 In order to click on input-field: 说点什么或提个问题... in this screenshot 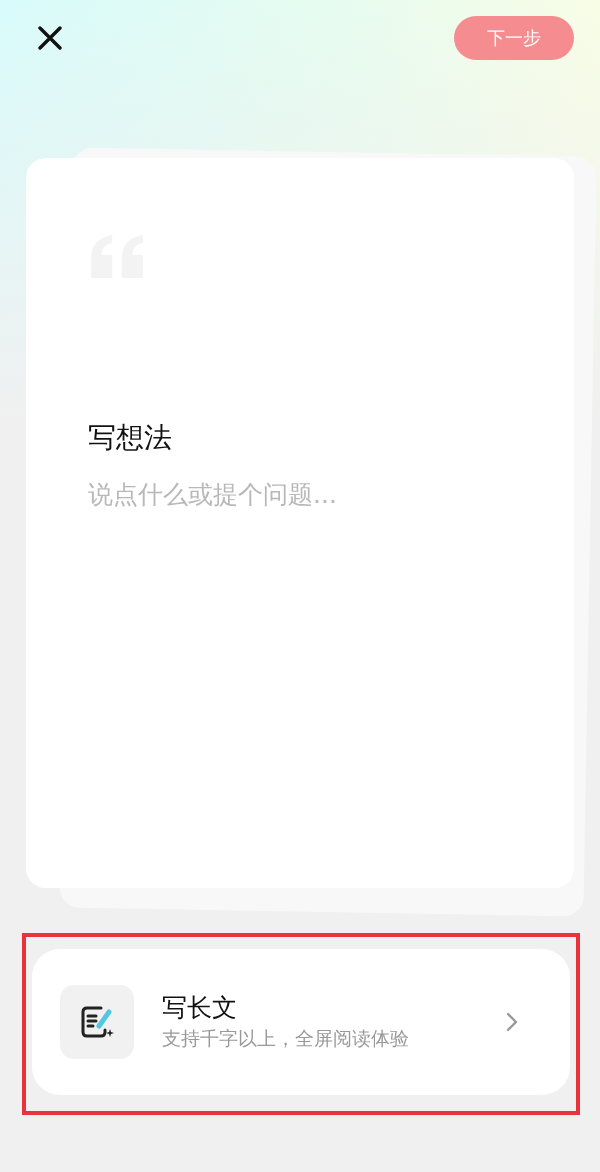, I will do `click(300, 498)`.